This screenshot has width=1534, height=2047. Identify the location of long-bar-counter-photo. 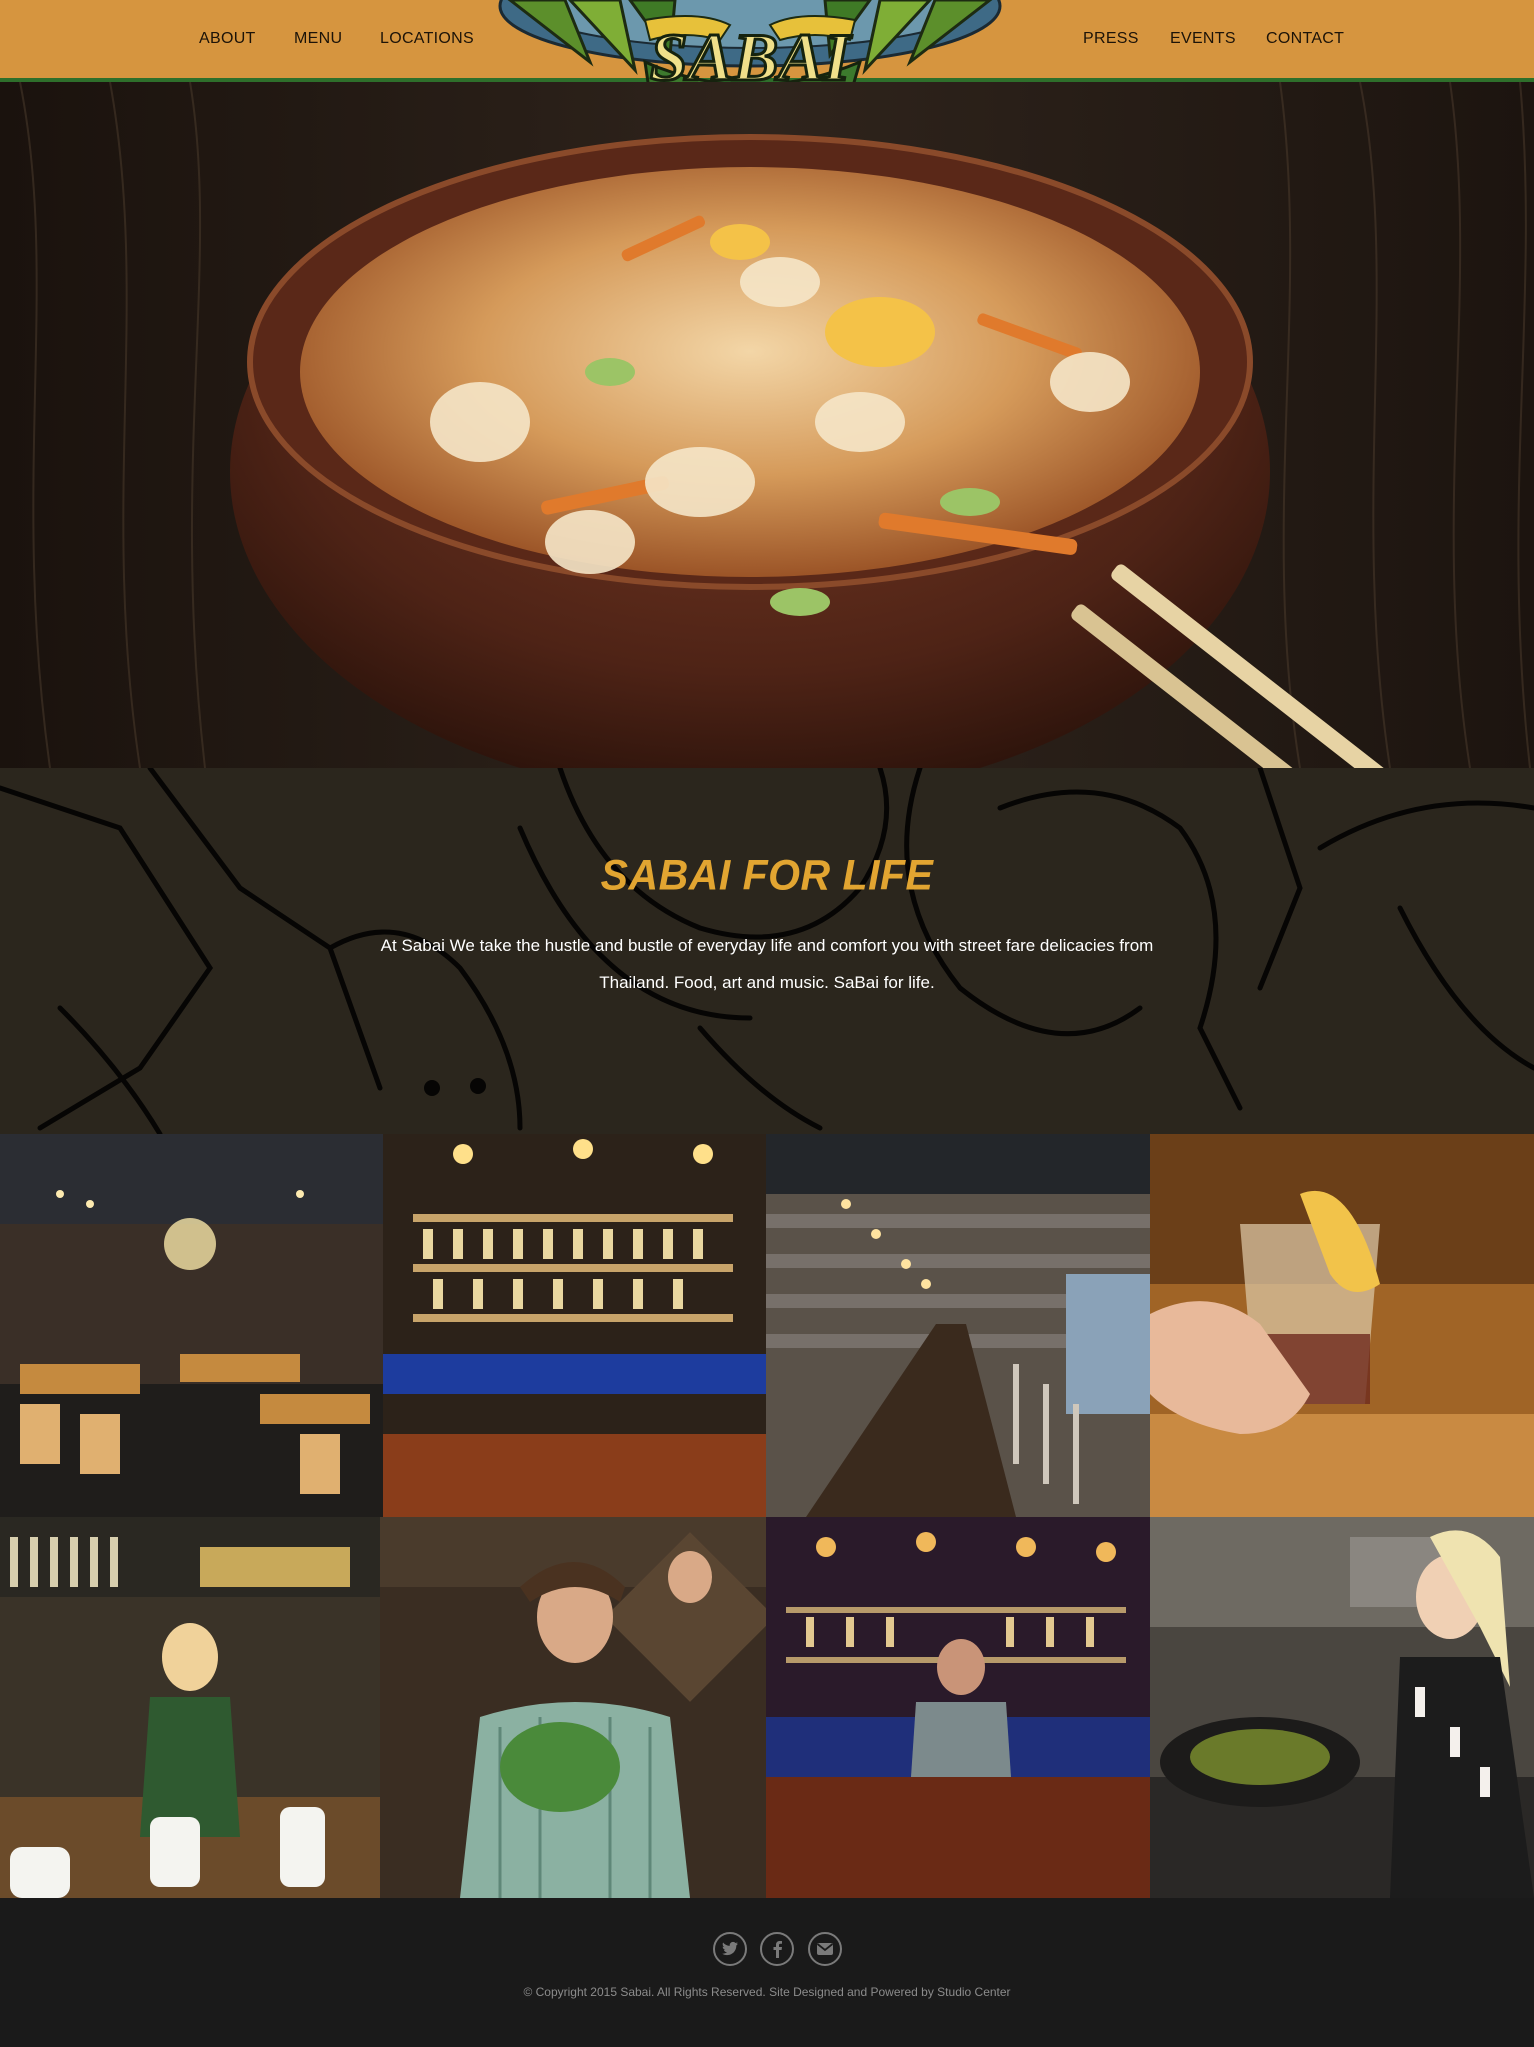
(958, 1325).